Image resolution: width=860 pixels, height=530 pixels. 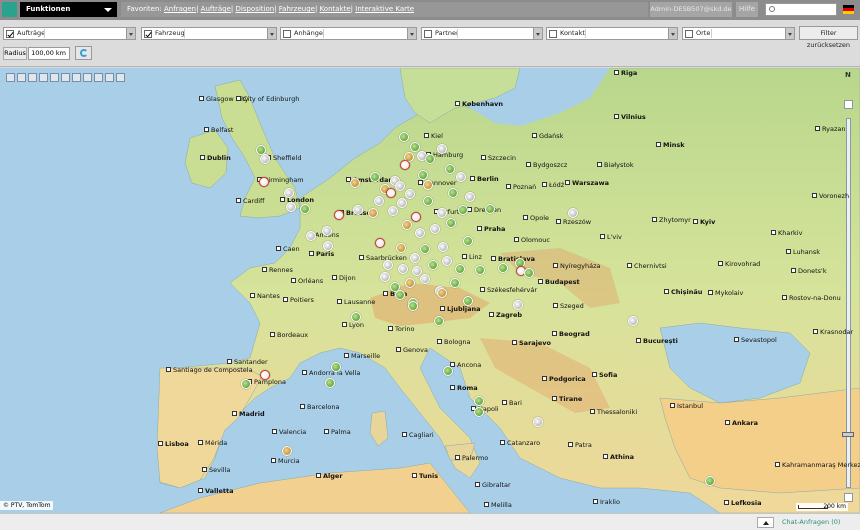 What do you see at coordinates (848, 497) in the screenshot?
I see `zoom-out-button` at bounding box center [848, 497].